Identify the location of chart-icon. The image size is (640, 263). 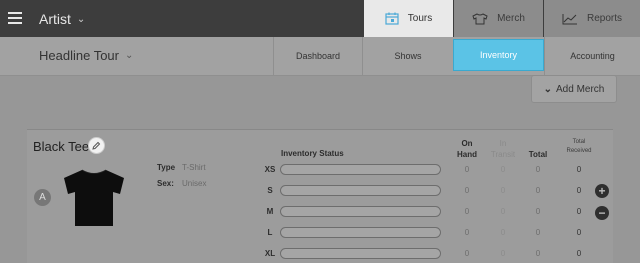
(569, 18).